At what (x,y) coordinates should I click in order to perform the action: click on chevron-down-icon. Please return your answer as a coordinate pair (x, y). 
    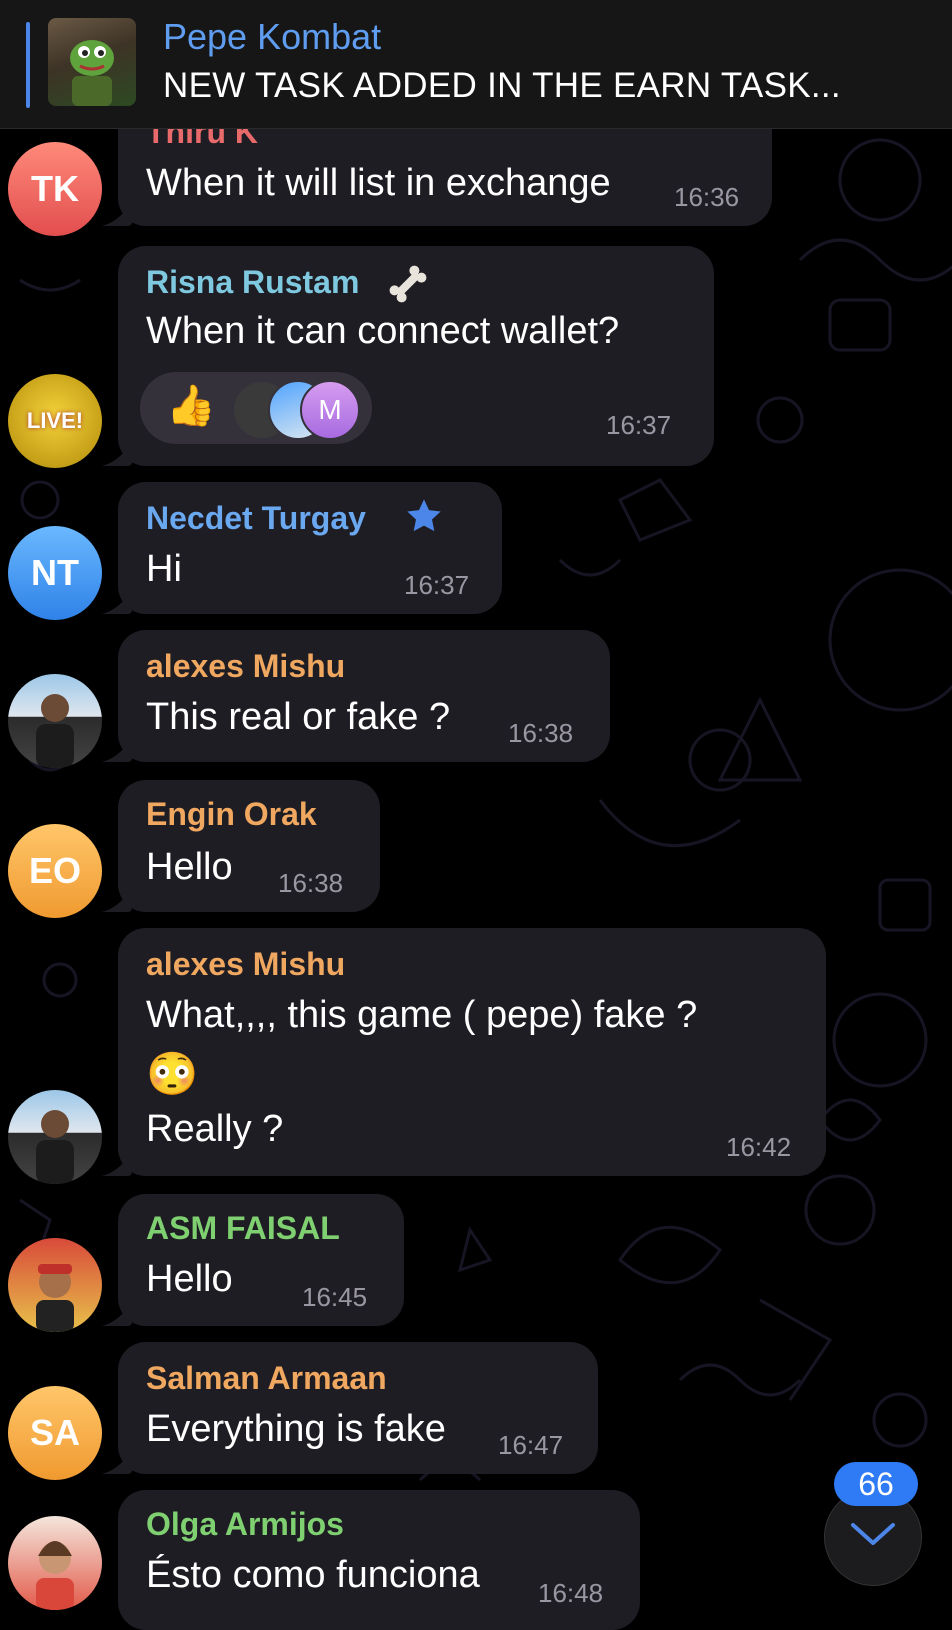
    Looking at the image, I should click on (873, 1536).